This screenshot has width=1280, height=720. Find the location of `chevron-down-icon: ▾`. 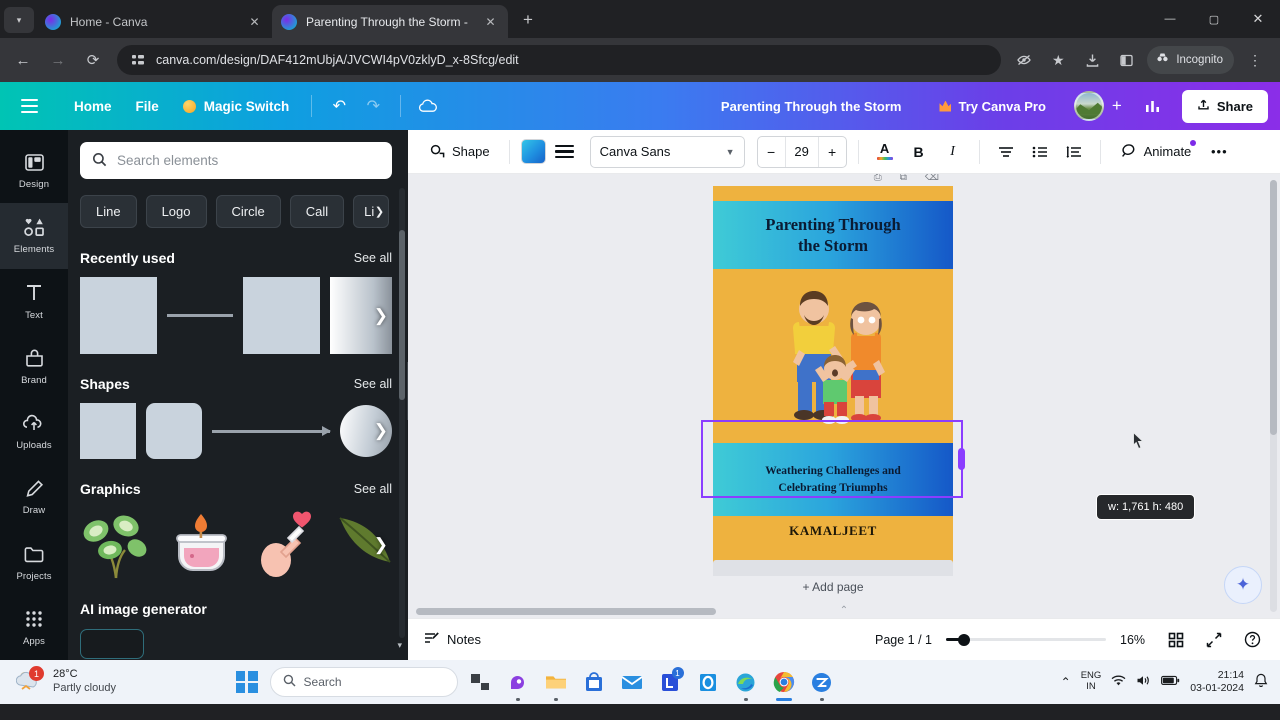

chevron-down-icon: ▾ is located at coordinates (399, 645).